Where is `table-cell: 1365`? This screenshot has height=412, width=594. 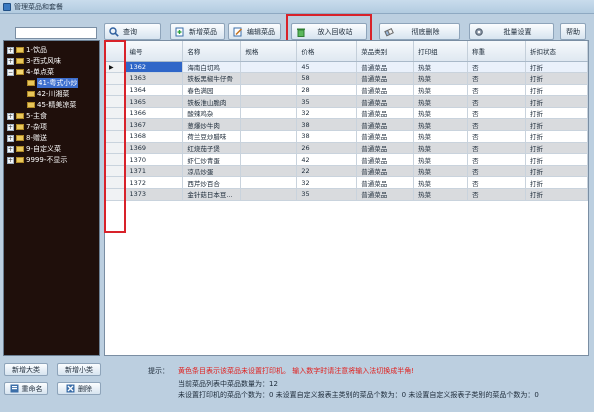
table-cell: 1365 is located at coordinates (154, 101).